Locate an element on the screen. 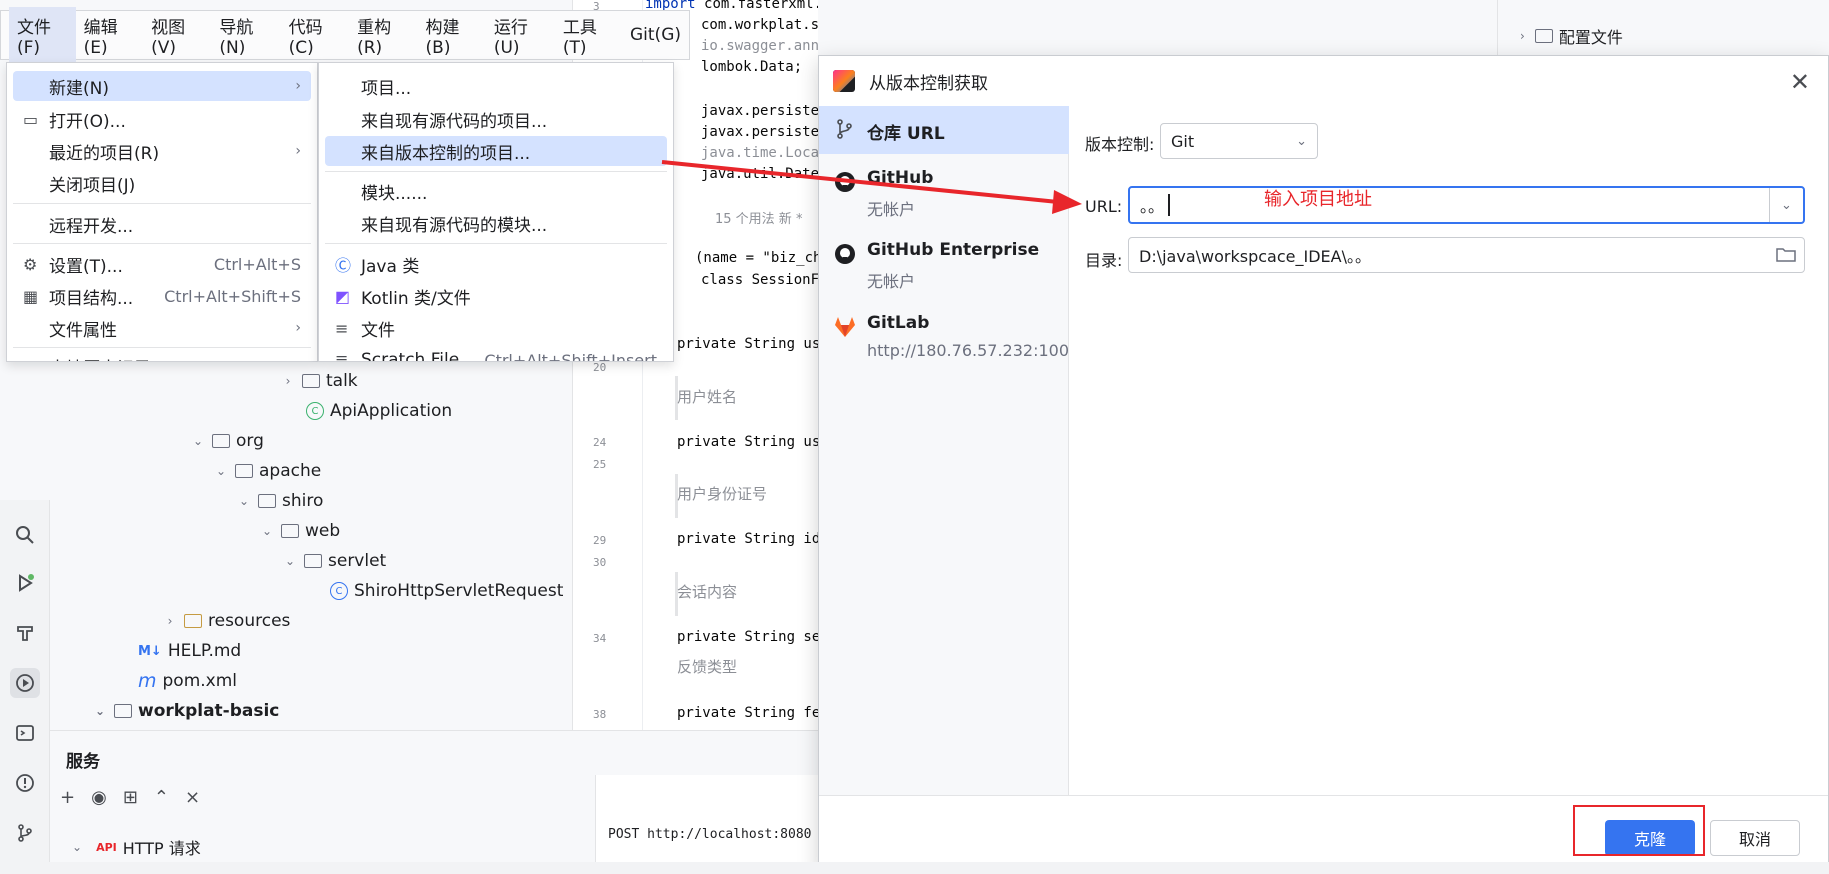  annotation-arrow is located at coordinates (871, 187).